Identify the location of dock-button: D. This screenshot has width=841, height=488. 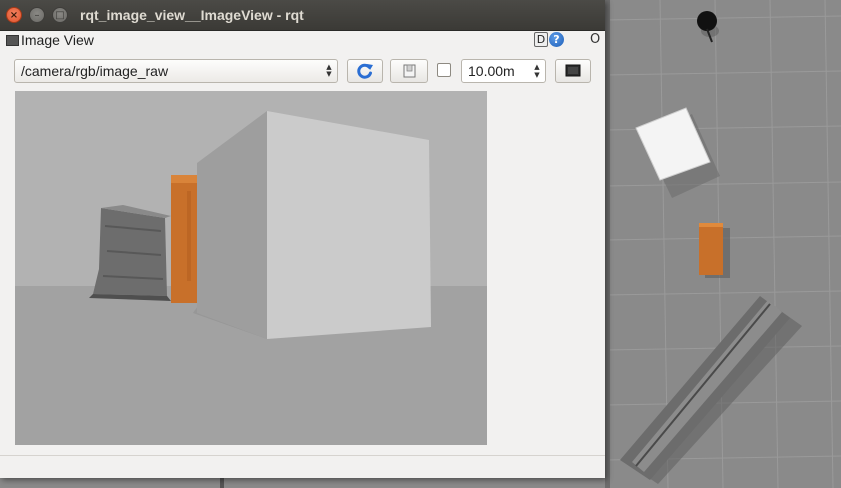
(541, 39).